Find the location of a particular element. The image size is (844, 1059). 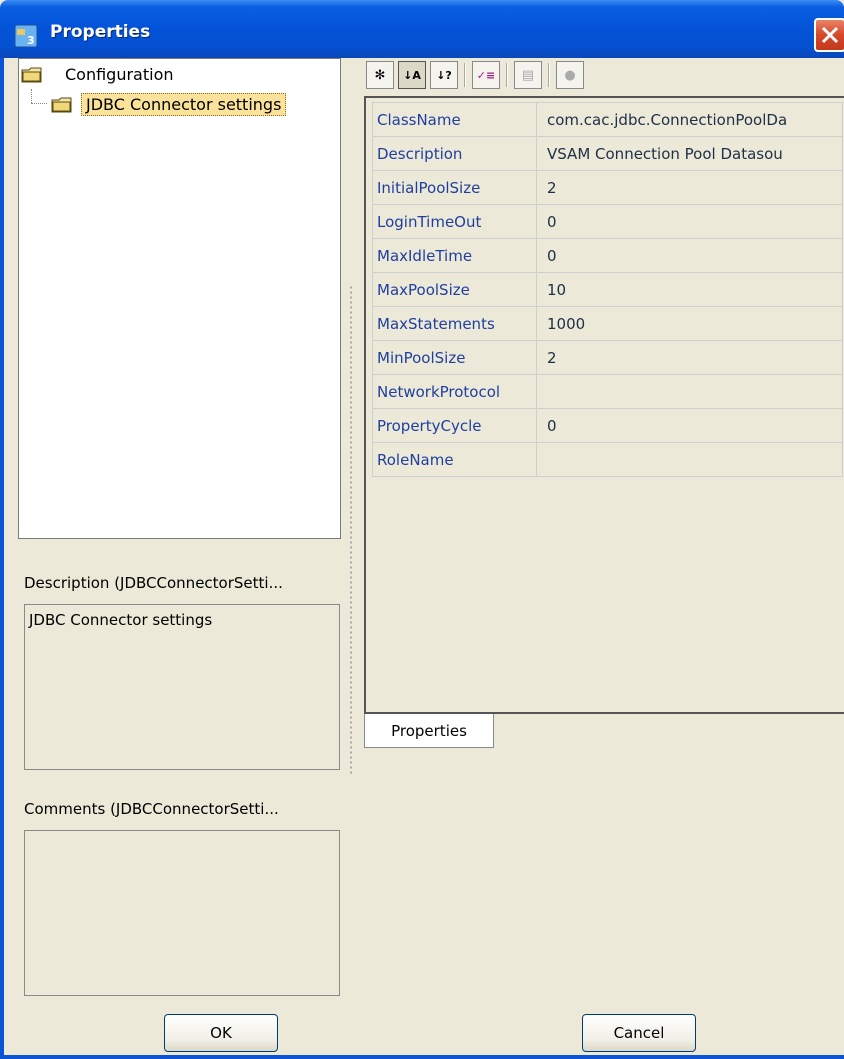

property-pages-button: ▤ is located at coordinates (528, 75).